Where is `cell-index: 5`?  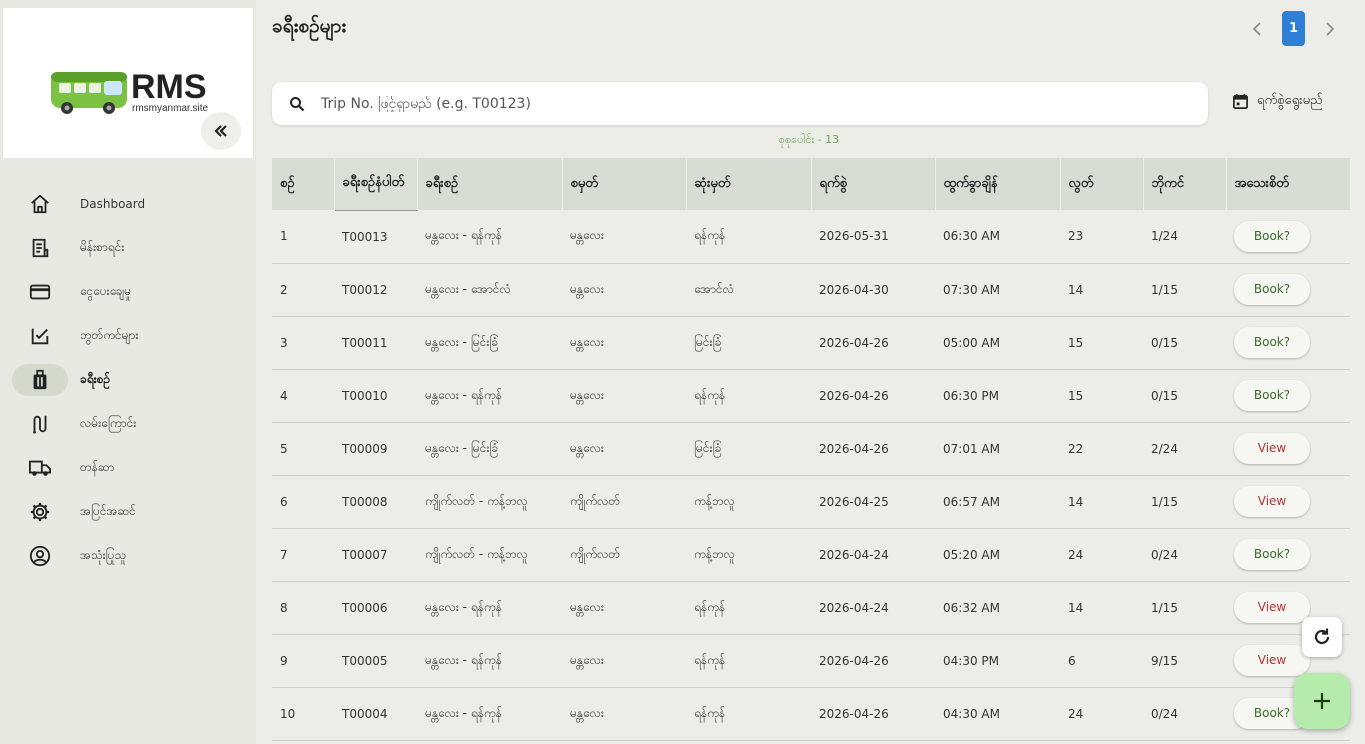
cell-index: 5 is located at coordinates (303, 449).